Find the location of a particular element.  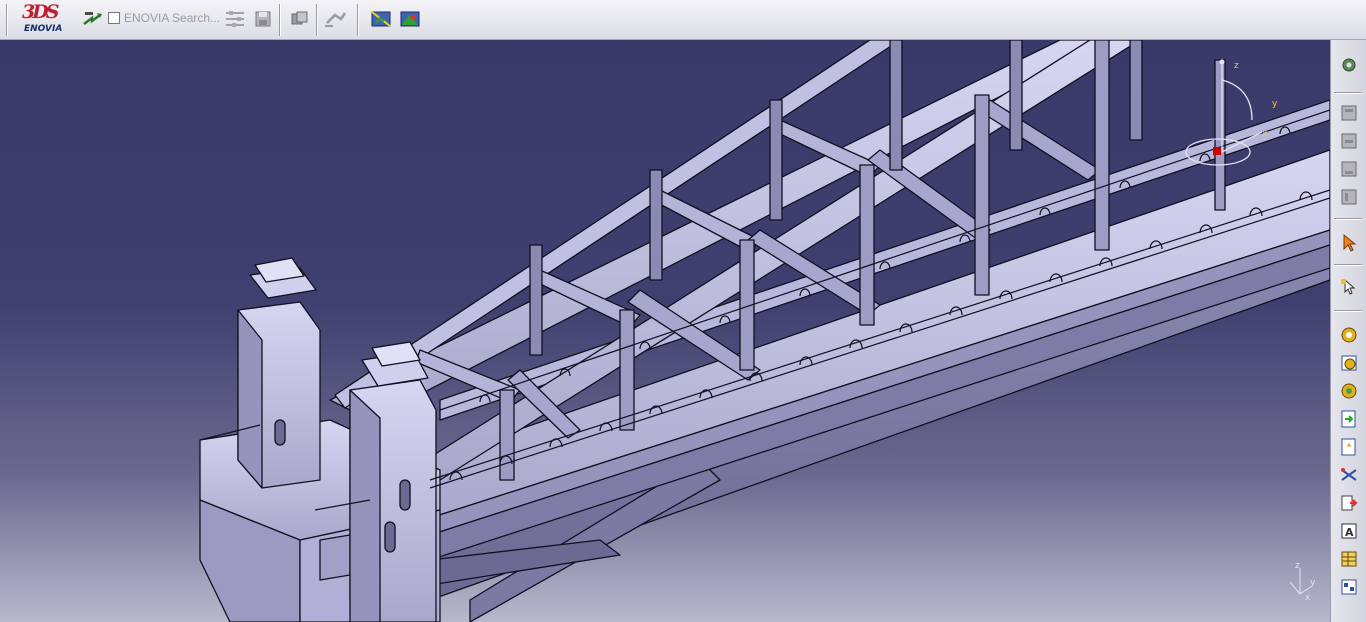

logo-text: ENOVIA is located at coordinates (43, 29).